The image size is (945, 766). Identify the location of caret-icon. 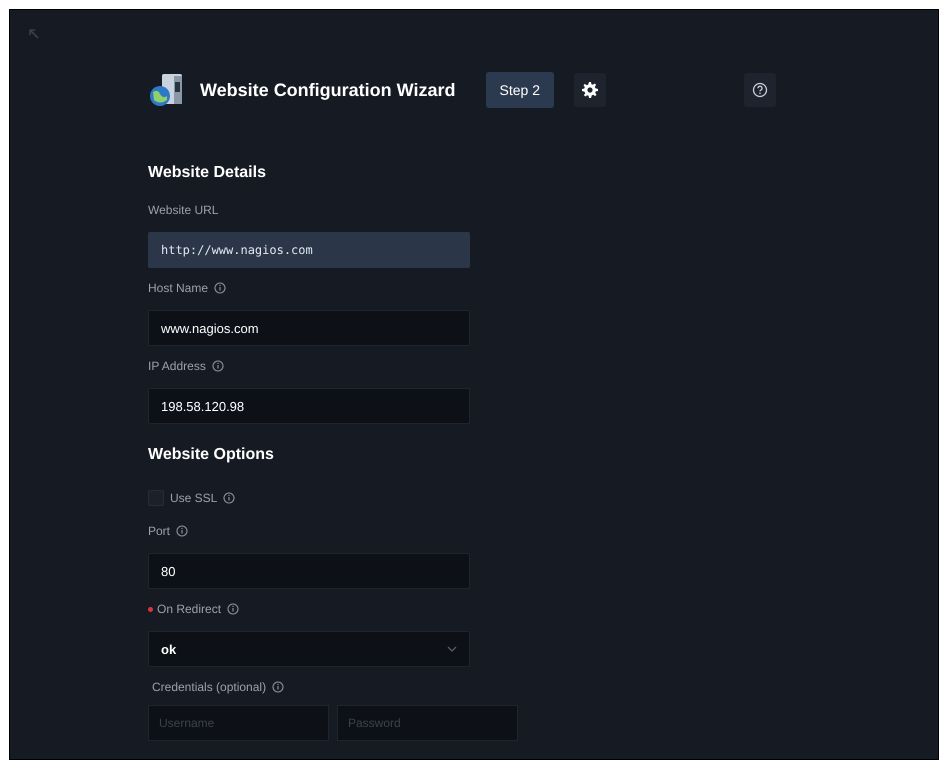
(452, 649).